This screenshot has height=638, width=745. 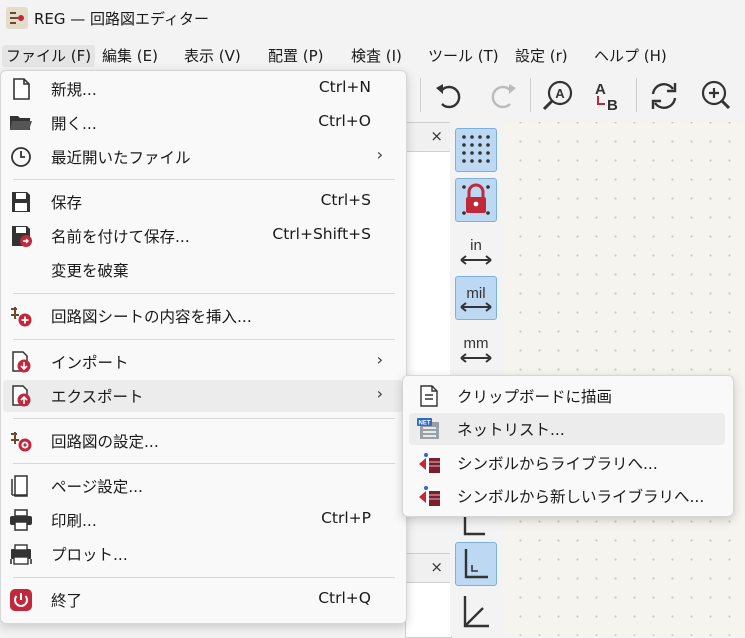 I want to click on refresh-icon, so click(x=664, y=96).